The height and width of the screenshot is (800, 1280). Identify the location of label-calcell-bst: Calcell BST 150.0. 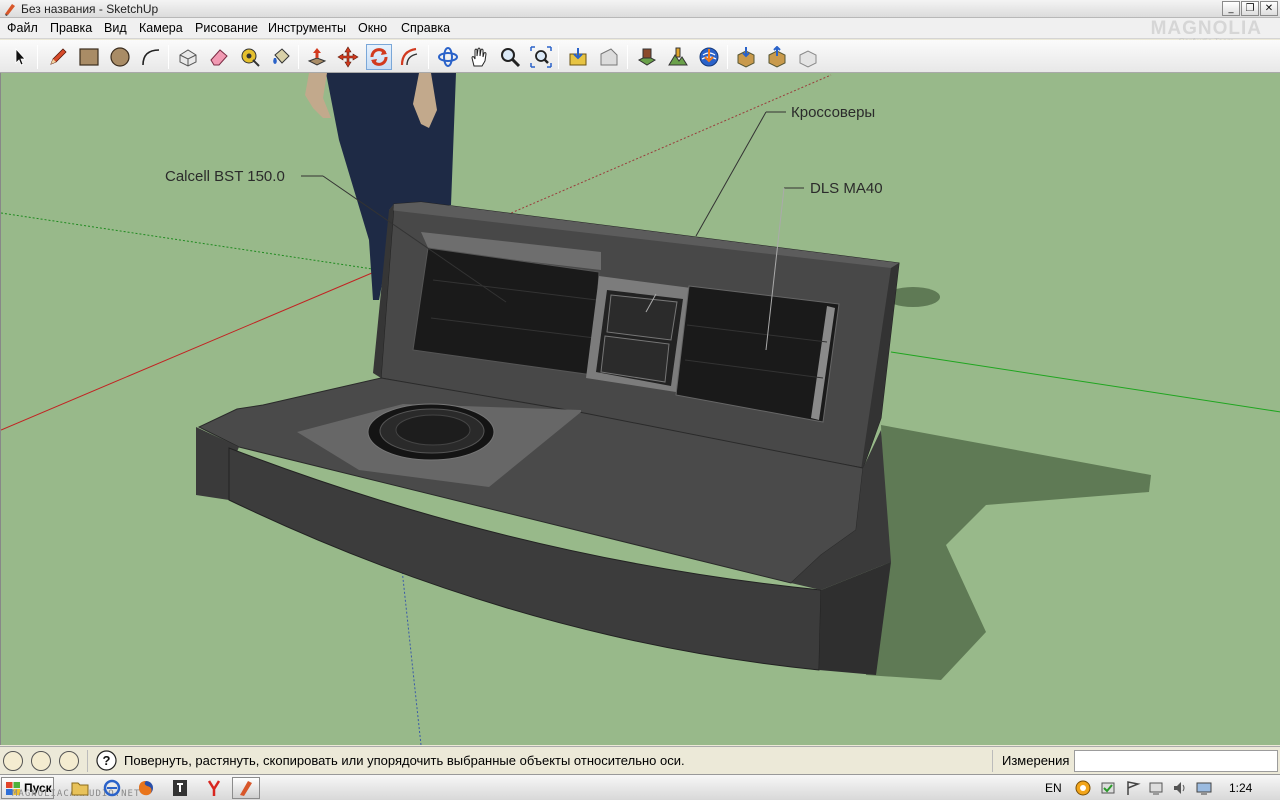
(225, 176).